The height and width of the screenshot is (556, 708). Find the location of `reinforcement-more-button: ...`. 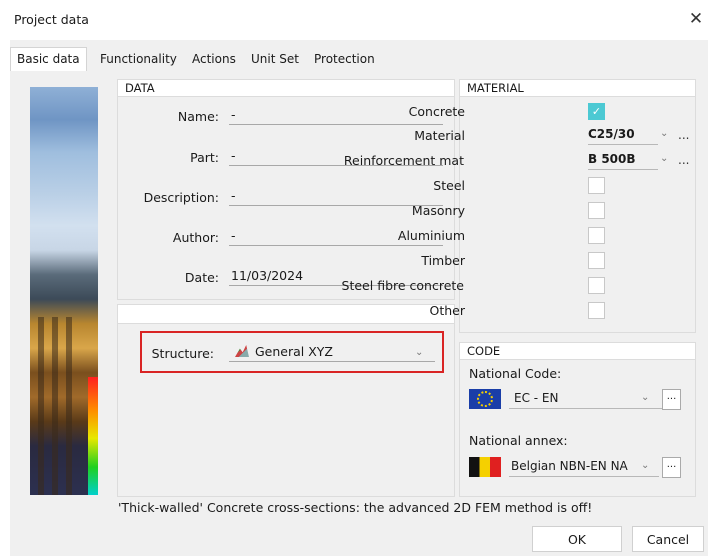

reinforcement-more-button: ... is located at coordinates (683, 160).